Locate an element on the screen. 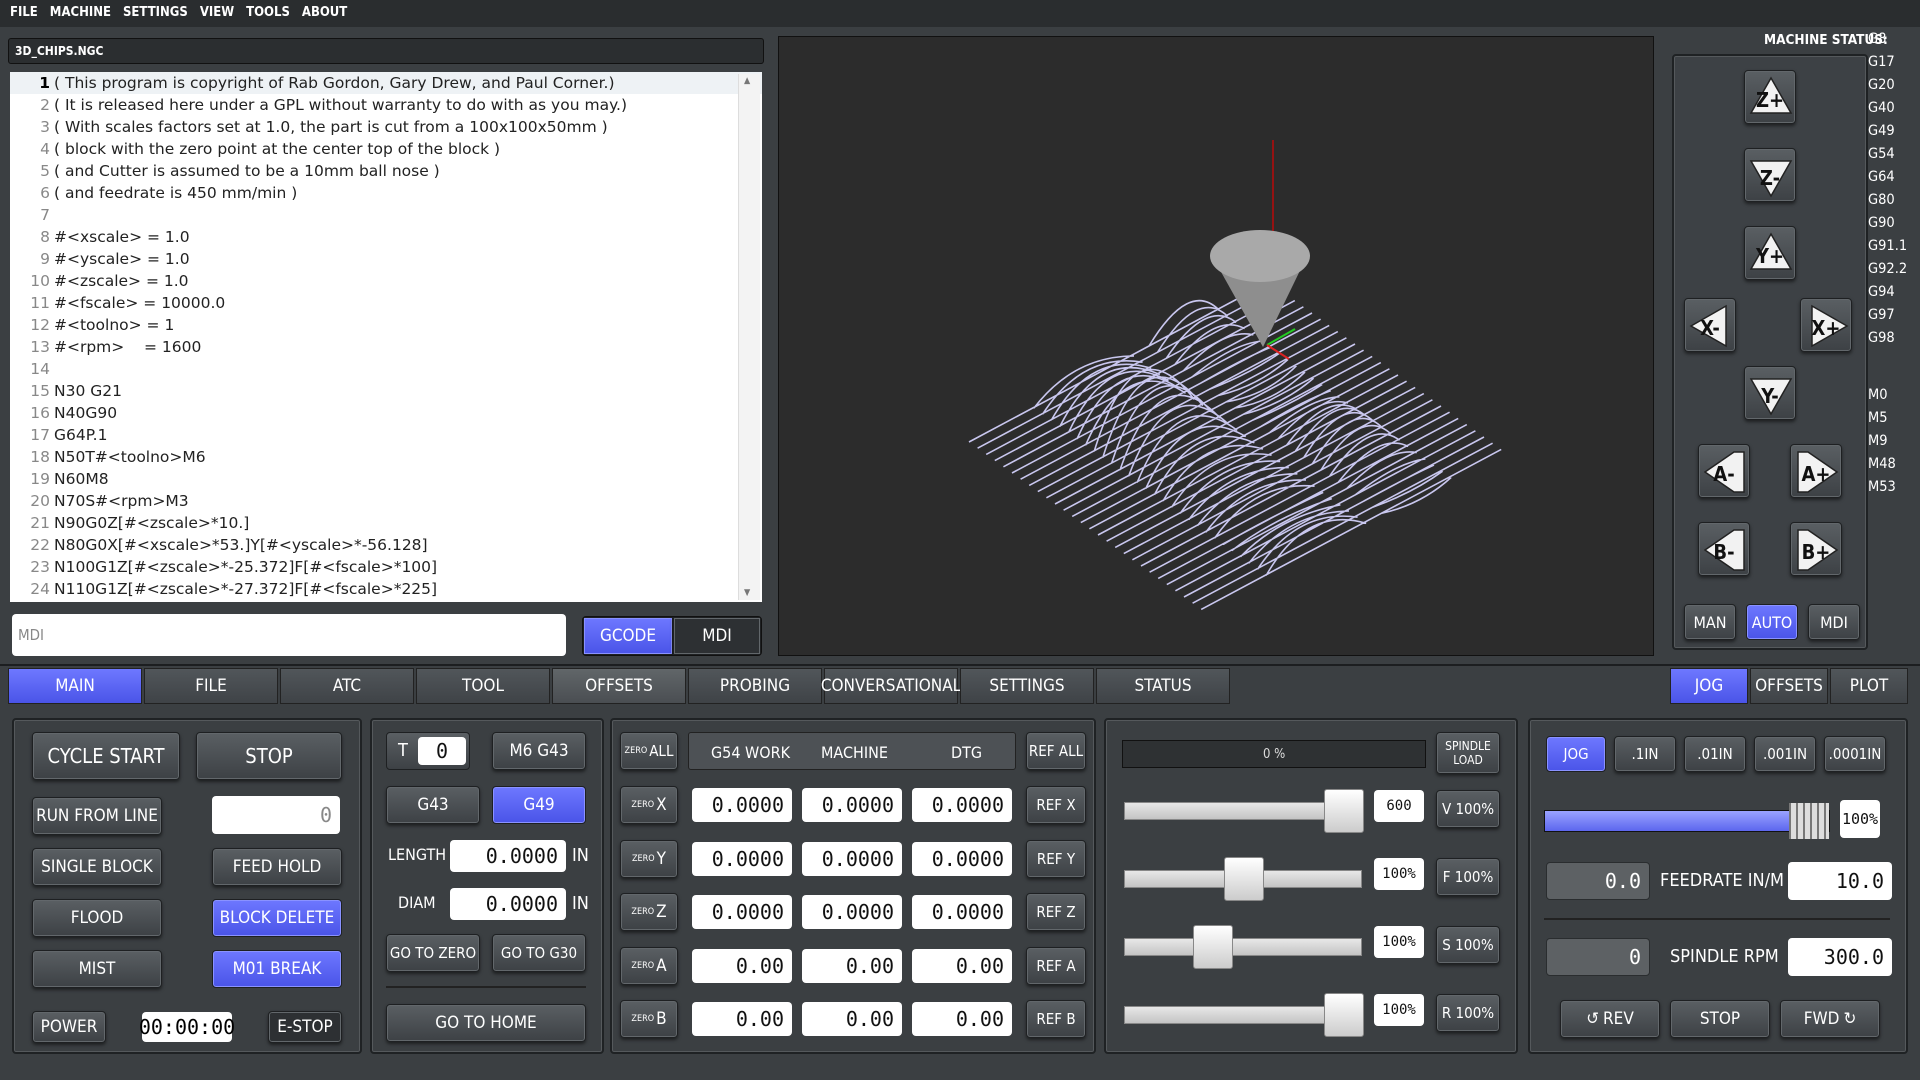 The width and height of the screenshot is (1920, 1080). feed-hold-button: FEED HOLD is located at coordinates (277, 867).